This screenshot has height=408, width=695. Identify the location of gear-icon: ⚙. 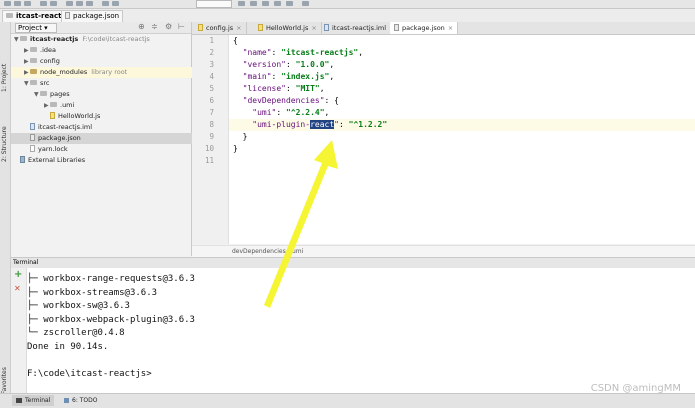
(168, 26).